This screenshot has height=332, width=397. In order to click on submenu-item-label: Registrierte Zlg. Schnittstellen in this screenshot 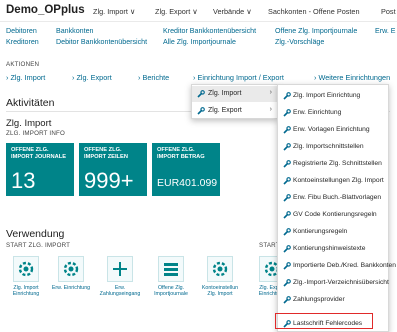, I will do `click(337, 163)`.